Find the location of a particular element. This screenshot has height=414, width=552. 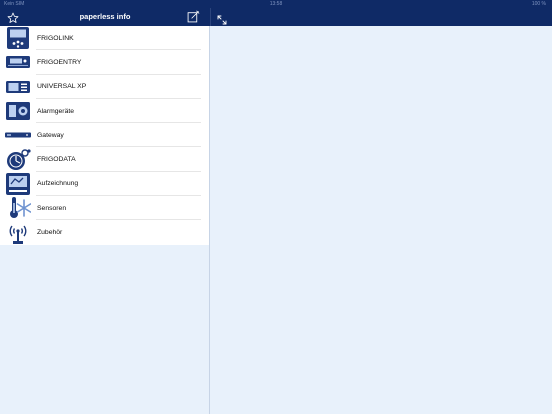

clock: 13:58 is located at coordinates (276, 4).